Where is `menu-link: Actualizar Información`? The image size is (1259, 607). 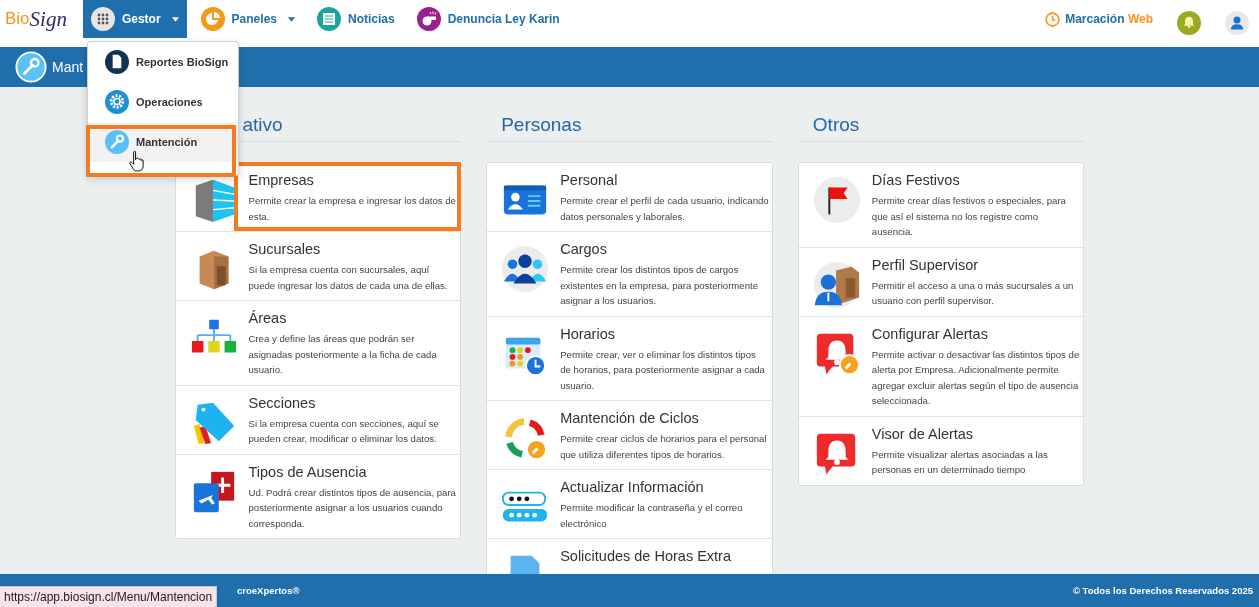
menu-link: Actualizar Información is located at coordinates (632, 487).